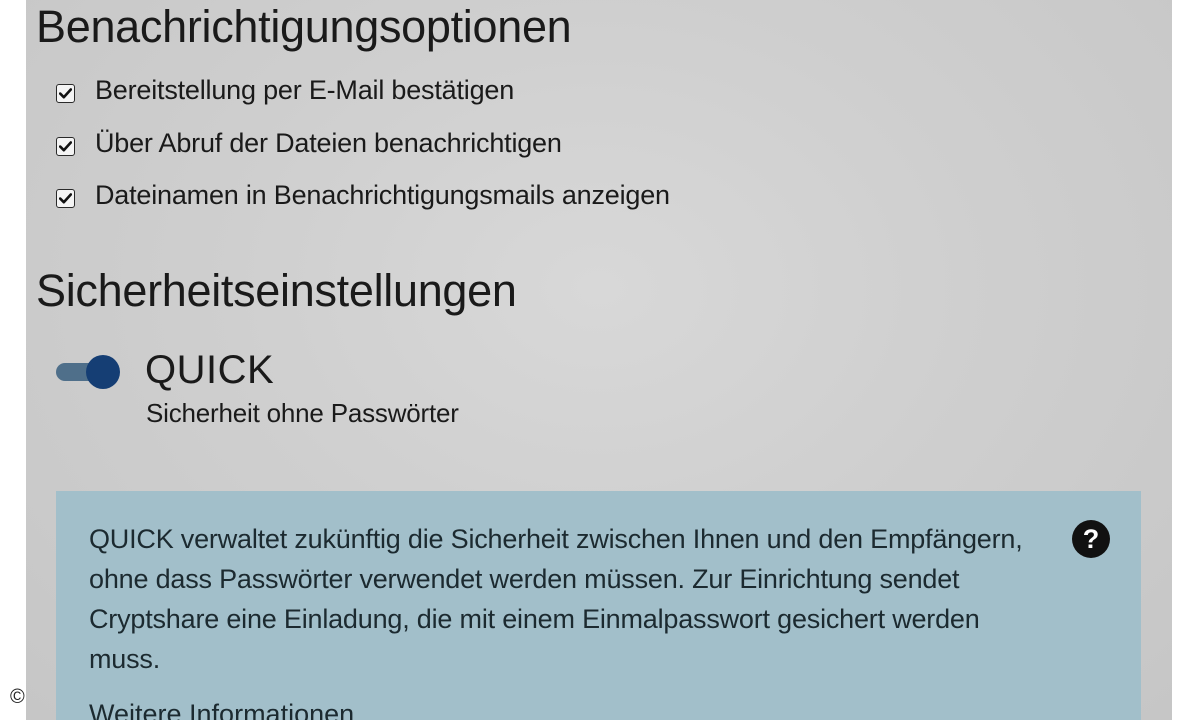 The height and width of the screenshot is (720, 1200). Describe the element at coordinates (1091, 539) in the screenshot. I see `question-circle-icon: ?` at that location.